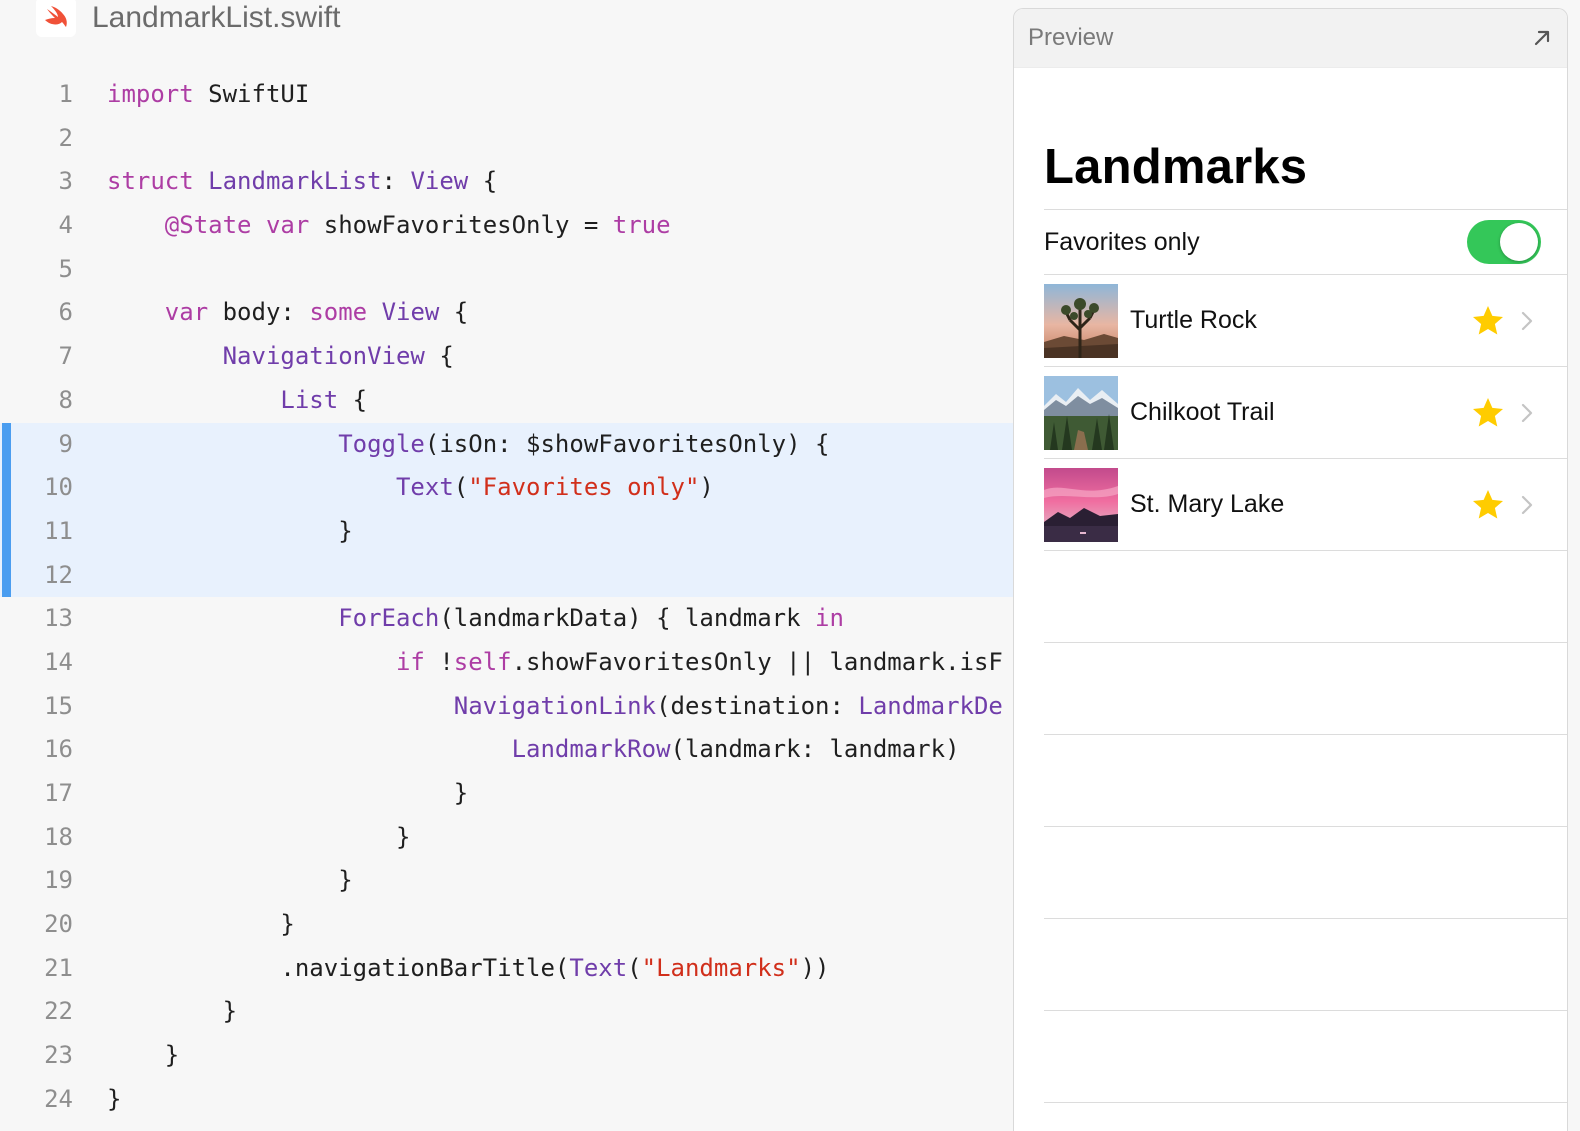  Describe the element at coordinates (1542, 38) in the screenshot. I see `arrow-up-right-icon` at that location.